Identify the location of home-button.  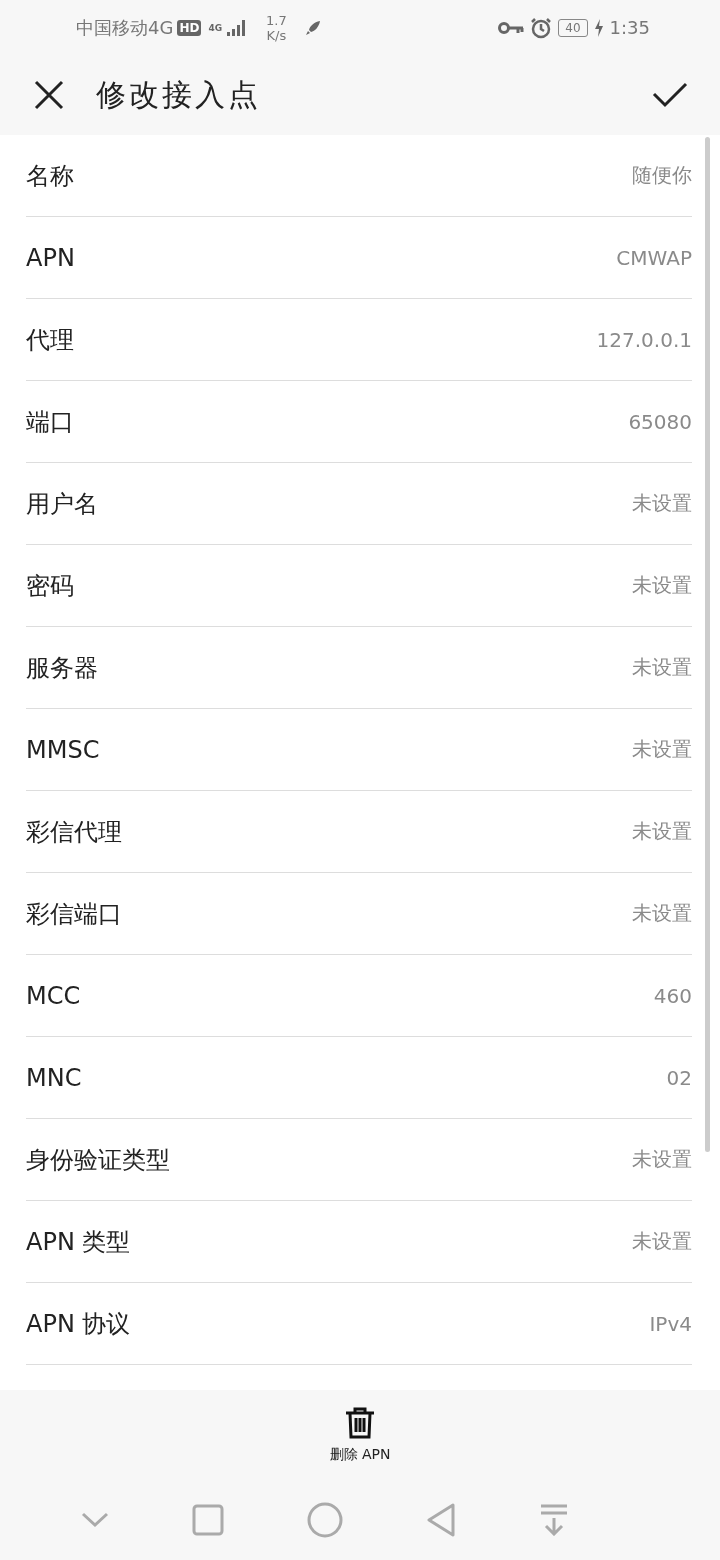
(325, 1520).